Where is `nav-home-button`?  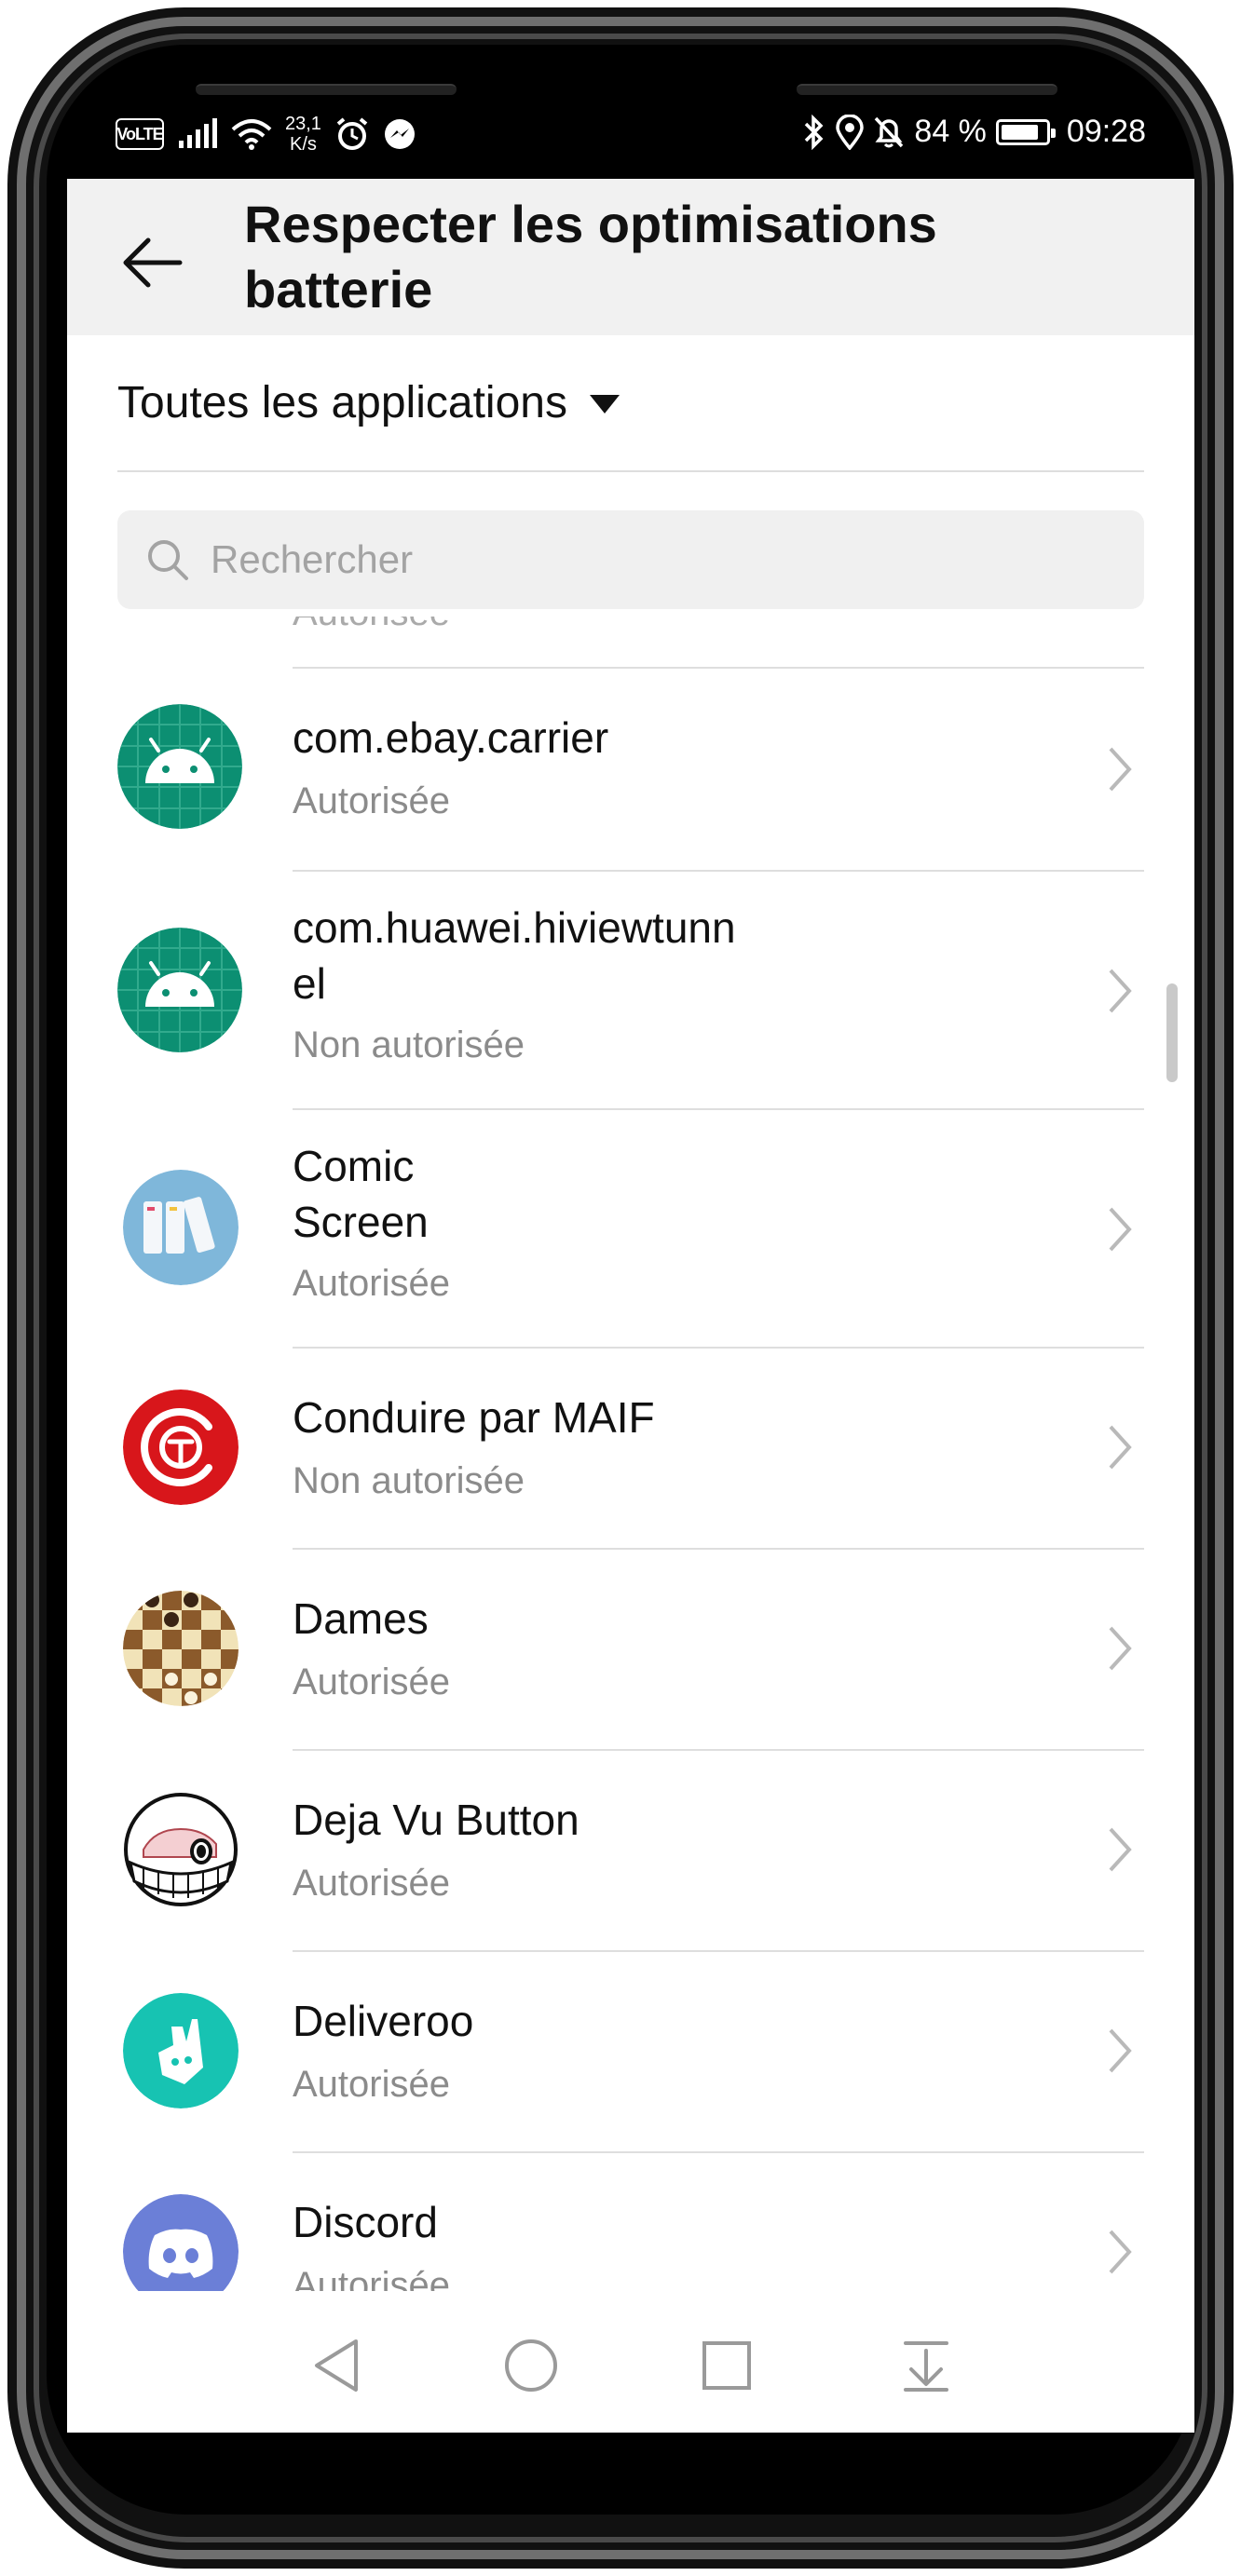 nav-home-button is located at coordinates (531, 2365).